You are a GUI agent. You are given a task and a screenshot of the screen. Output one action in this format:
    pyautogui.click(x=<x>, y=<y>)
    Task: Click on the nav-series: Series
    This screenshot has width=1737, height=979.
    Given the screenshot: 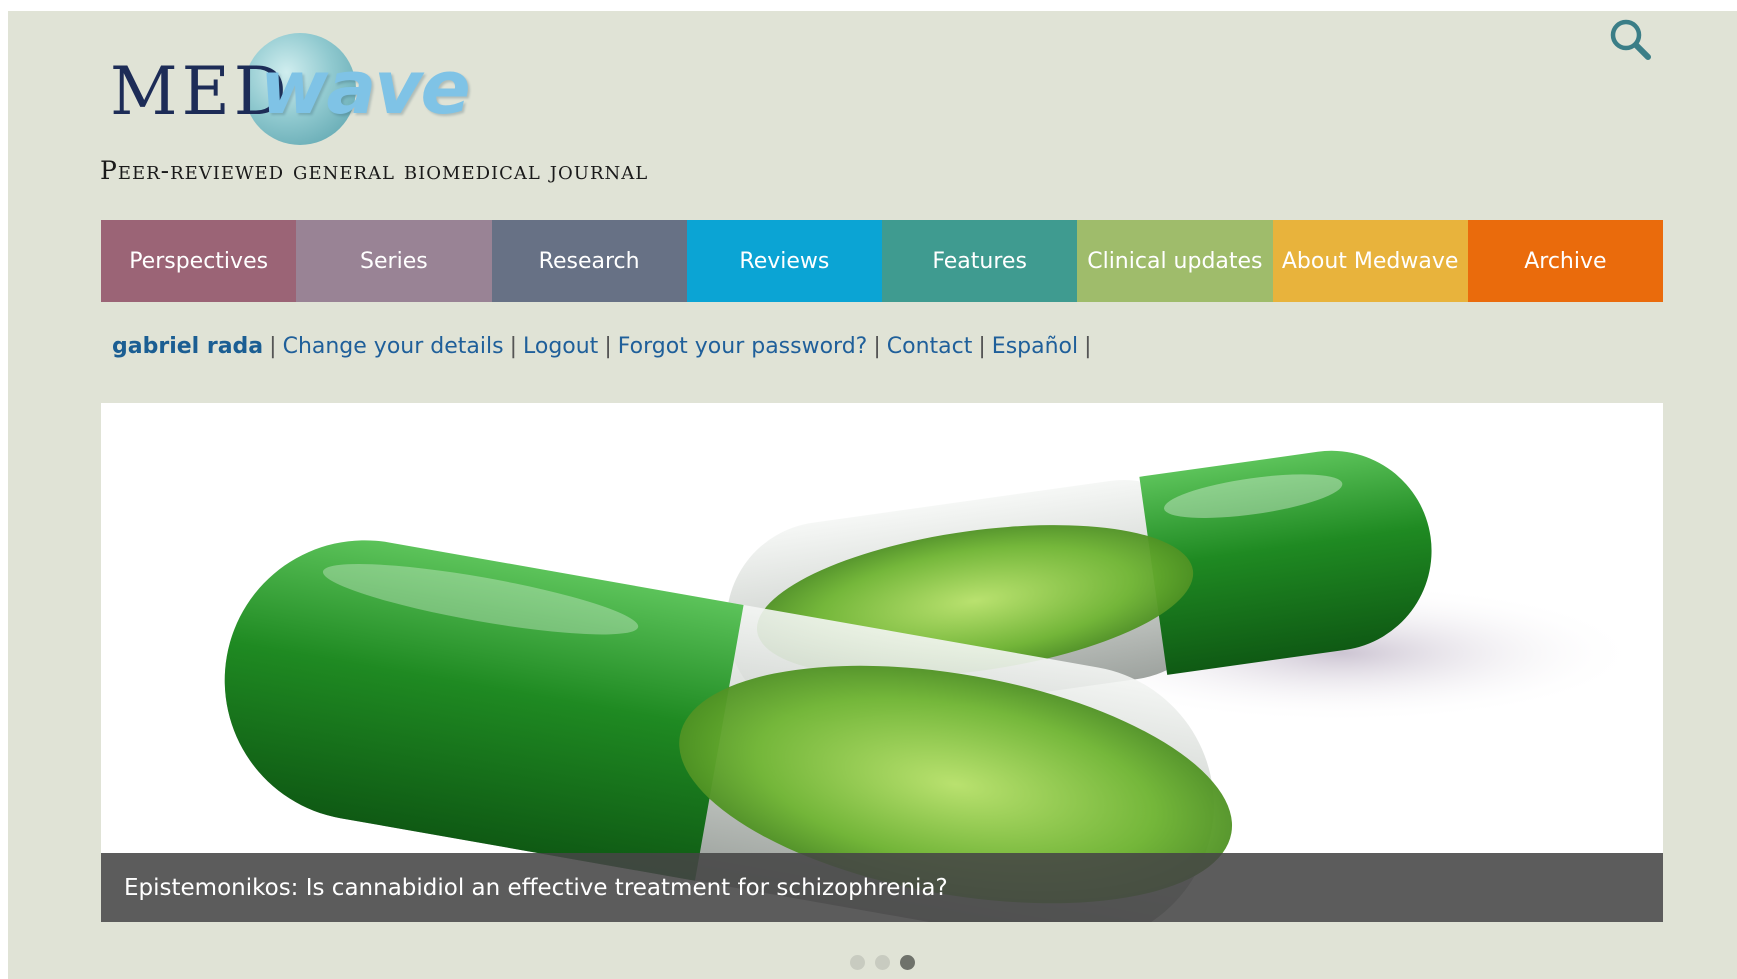 What is the action you would take?
    pyautogui.click(x=394, y=261)
    